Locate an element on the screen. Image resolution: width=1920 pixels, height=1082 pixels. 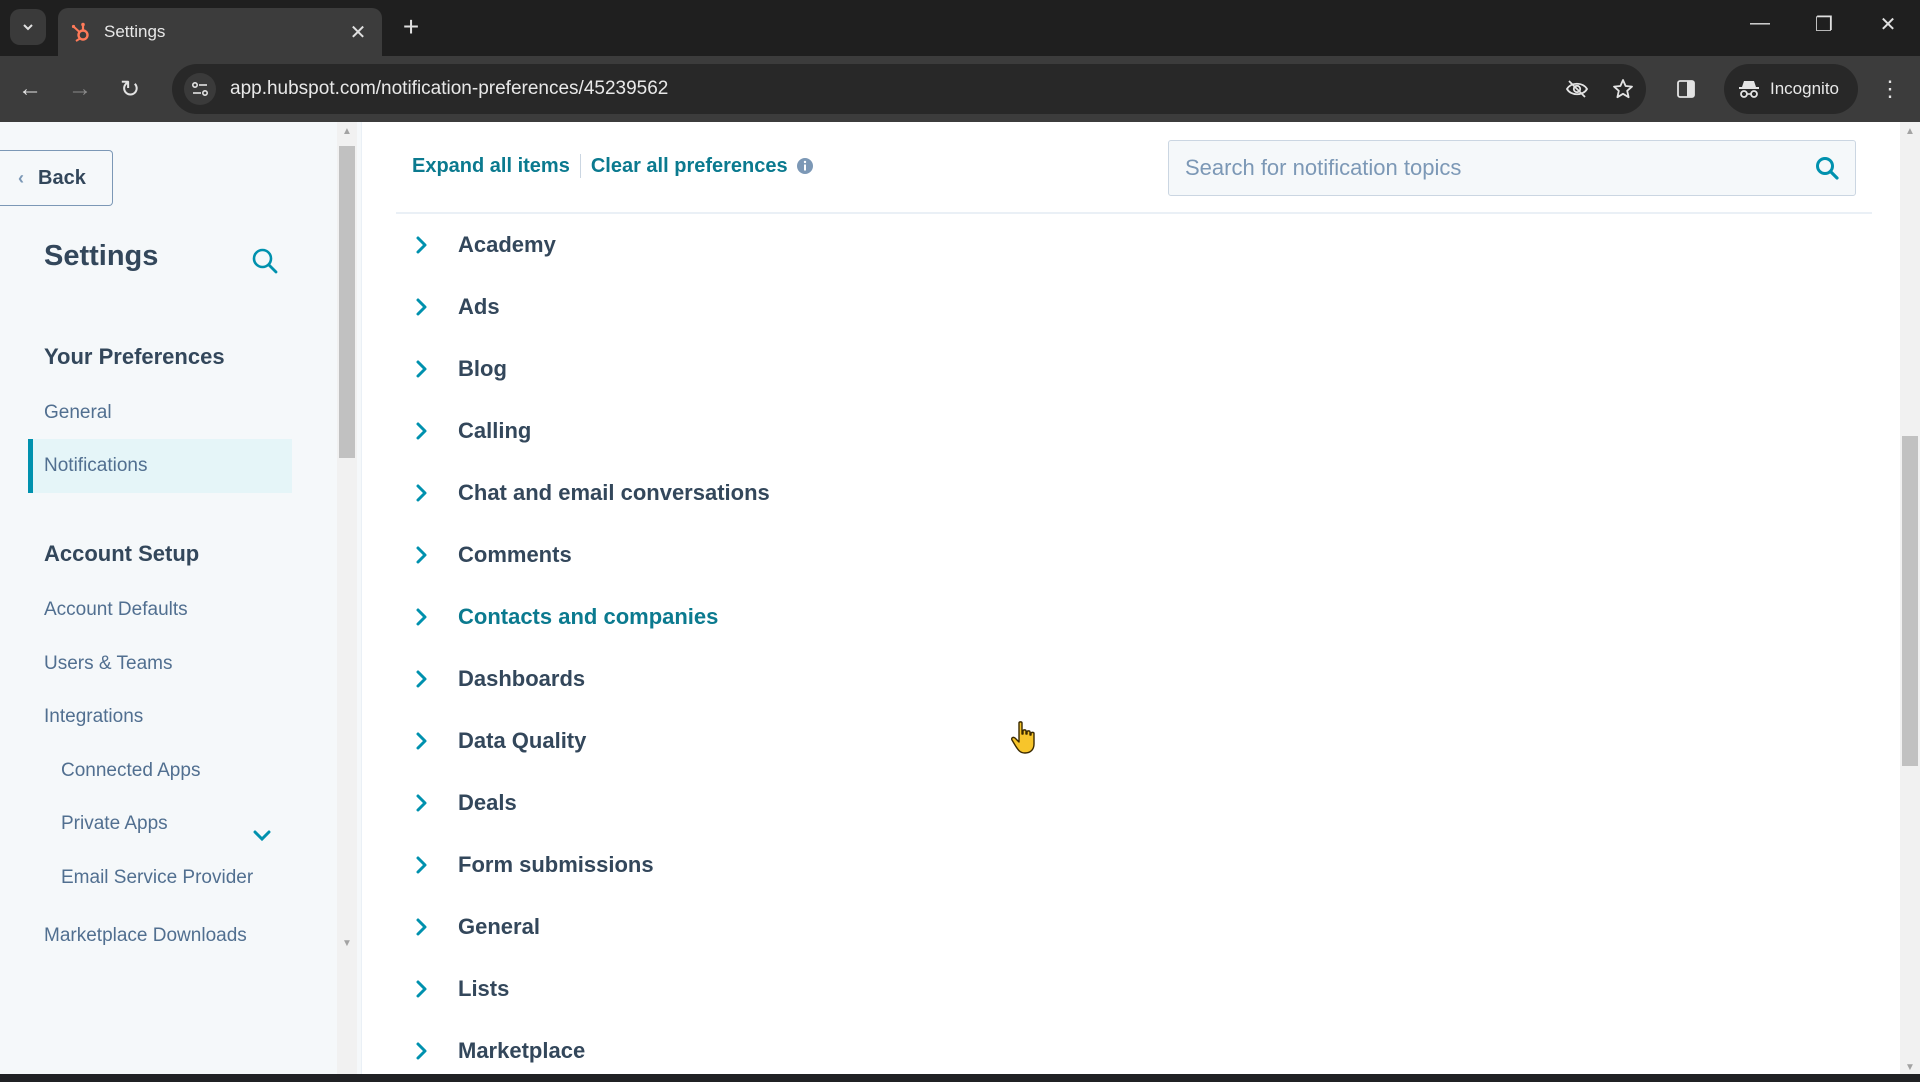
arrow-left-icon: ← is located at coordinates (30, 89).